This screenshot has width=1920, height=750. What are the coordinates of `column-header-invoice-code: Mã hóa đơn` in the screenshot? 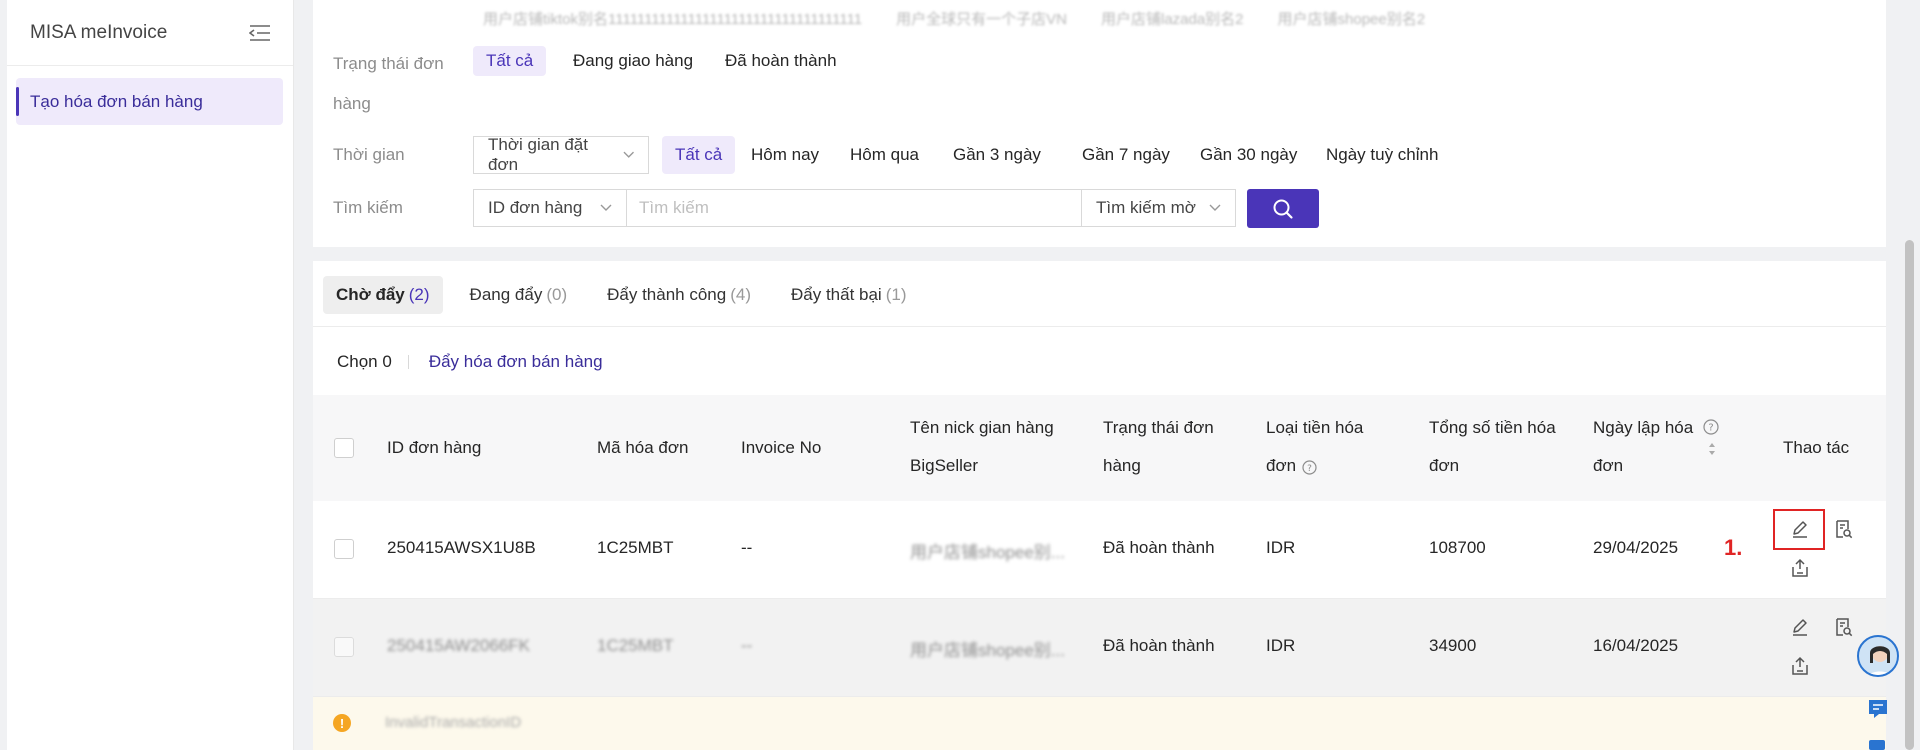 It's located at (643, 447).